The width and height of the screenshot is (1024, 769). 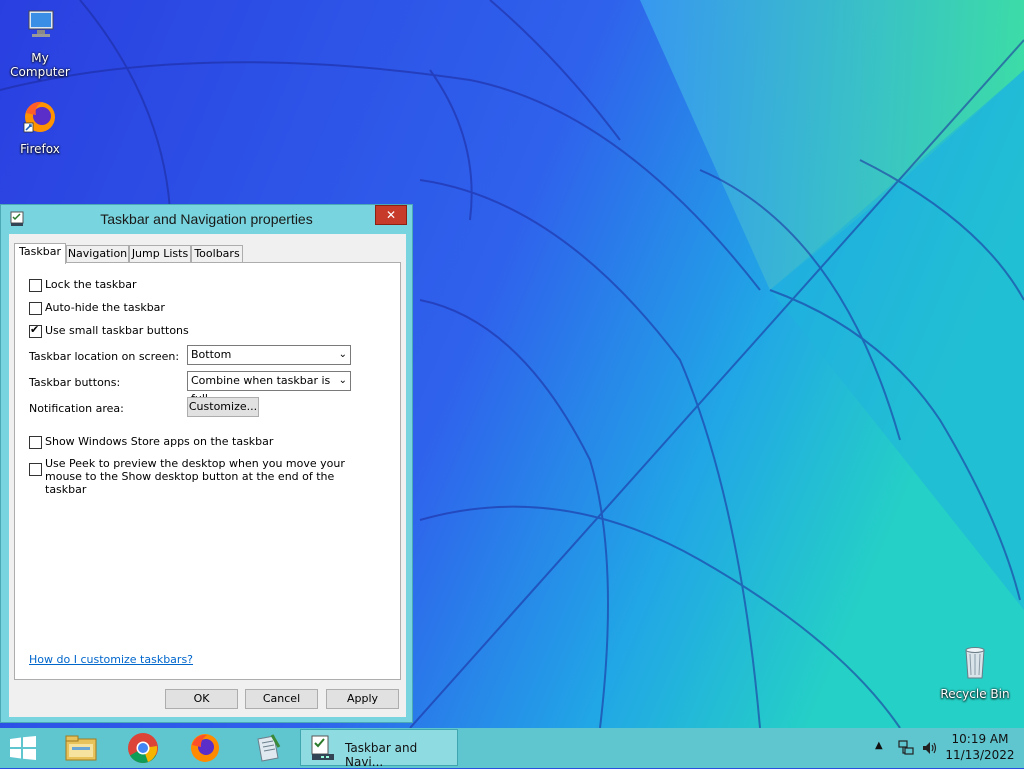 What do you see at coordinates (281, 699) in the screenshot?
I see `cancel-button: Cancel` at bounding box center [281, 699].